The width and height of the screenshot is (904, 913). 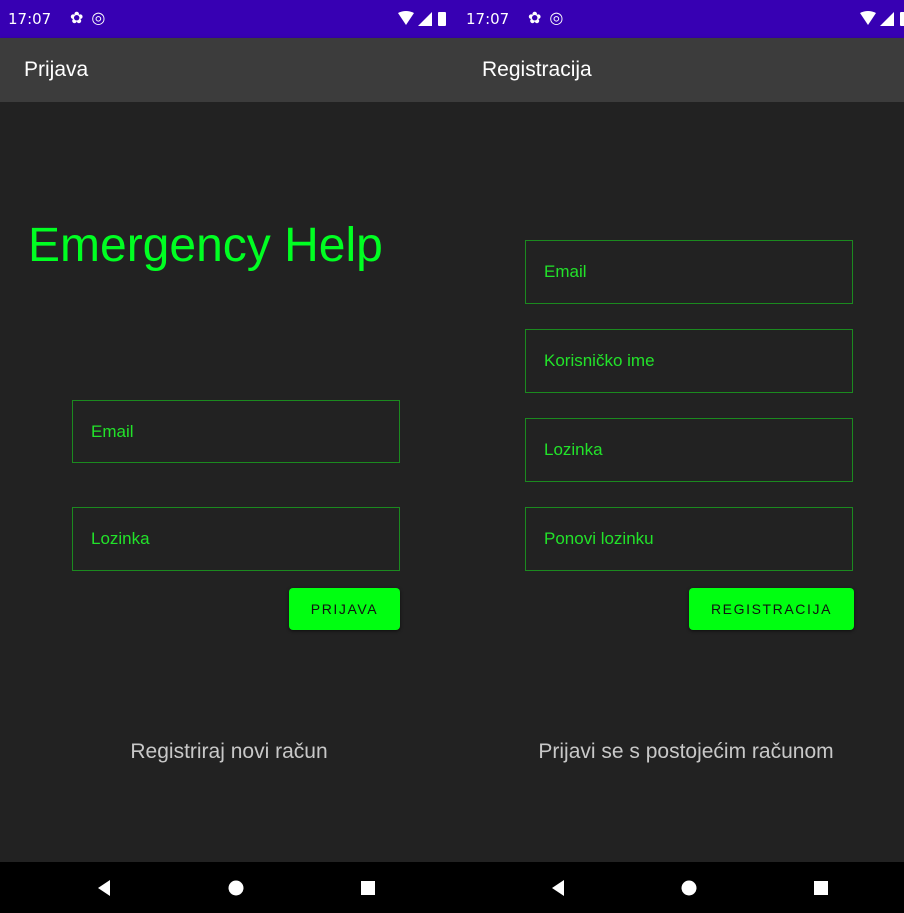 I want to click on app-bar-title: Registracija, so click(x=537, y=69).